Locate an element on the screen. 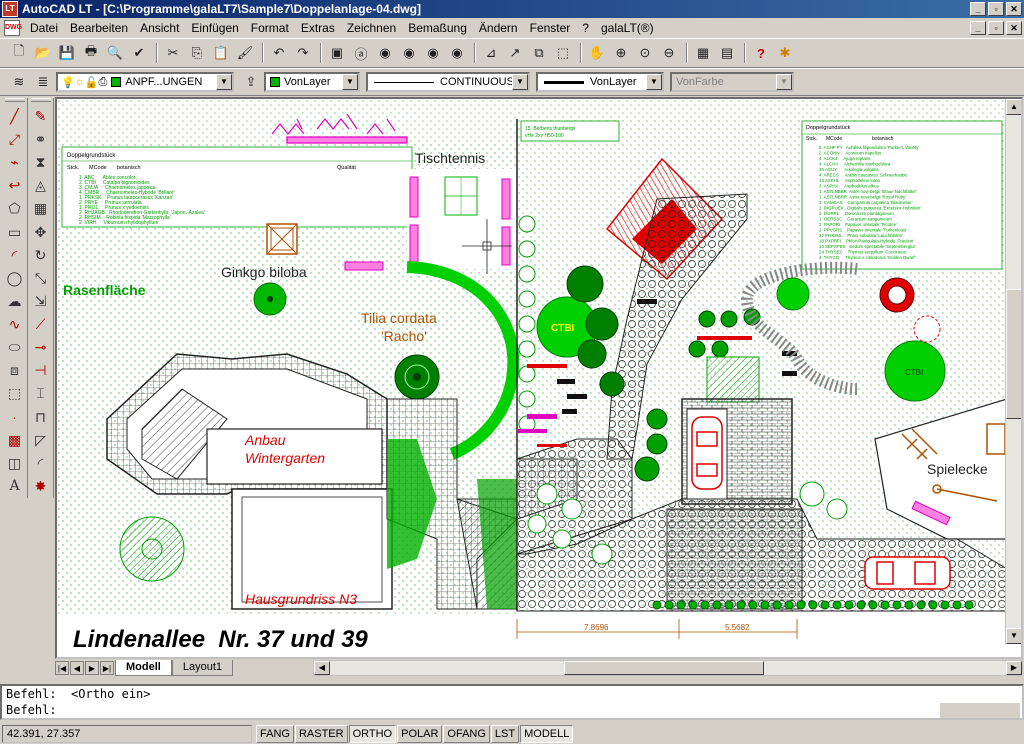 This screenshot has height=744, width=1024. menu-galalt: galaLT(®) is located at coordinates (627, 28).